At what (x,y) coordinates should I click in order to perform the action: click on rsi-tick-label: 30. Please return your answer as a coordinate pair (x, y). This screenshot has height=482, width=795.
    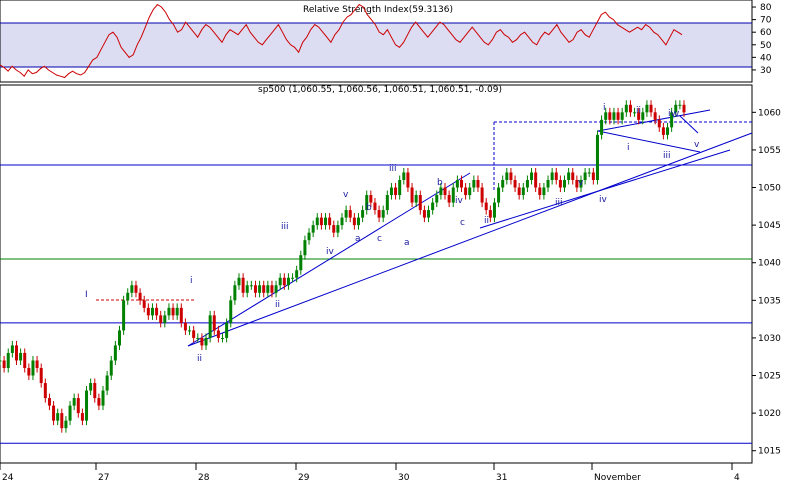
    Looking at the image, I should click on (766, 71).